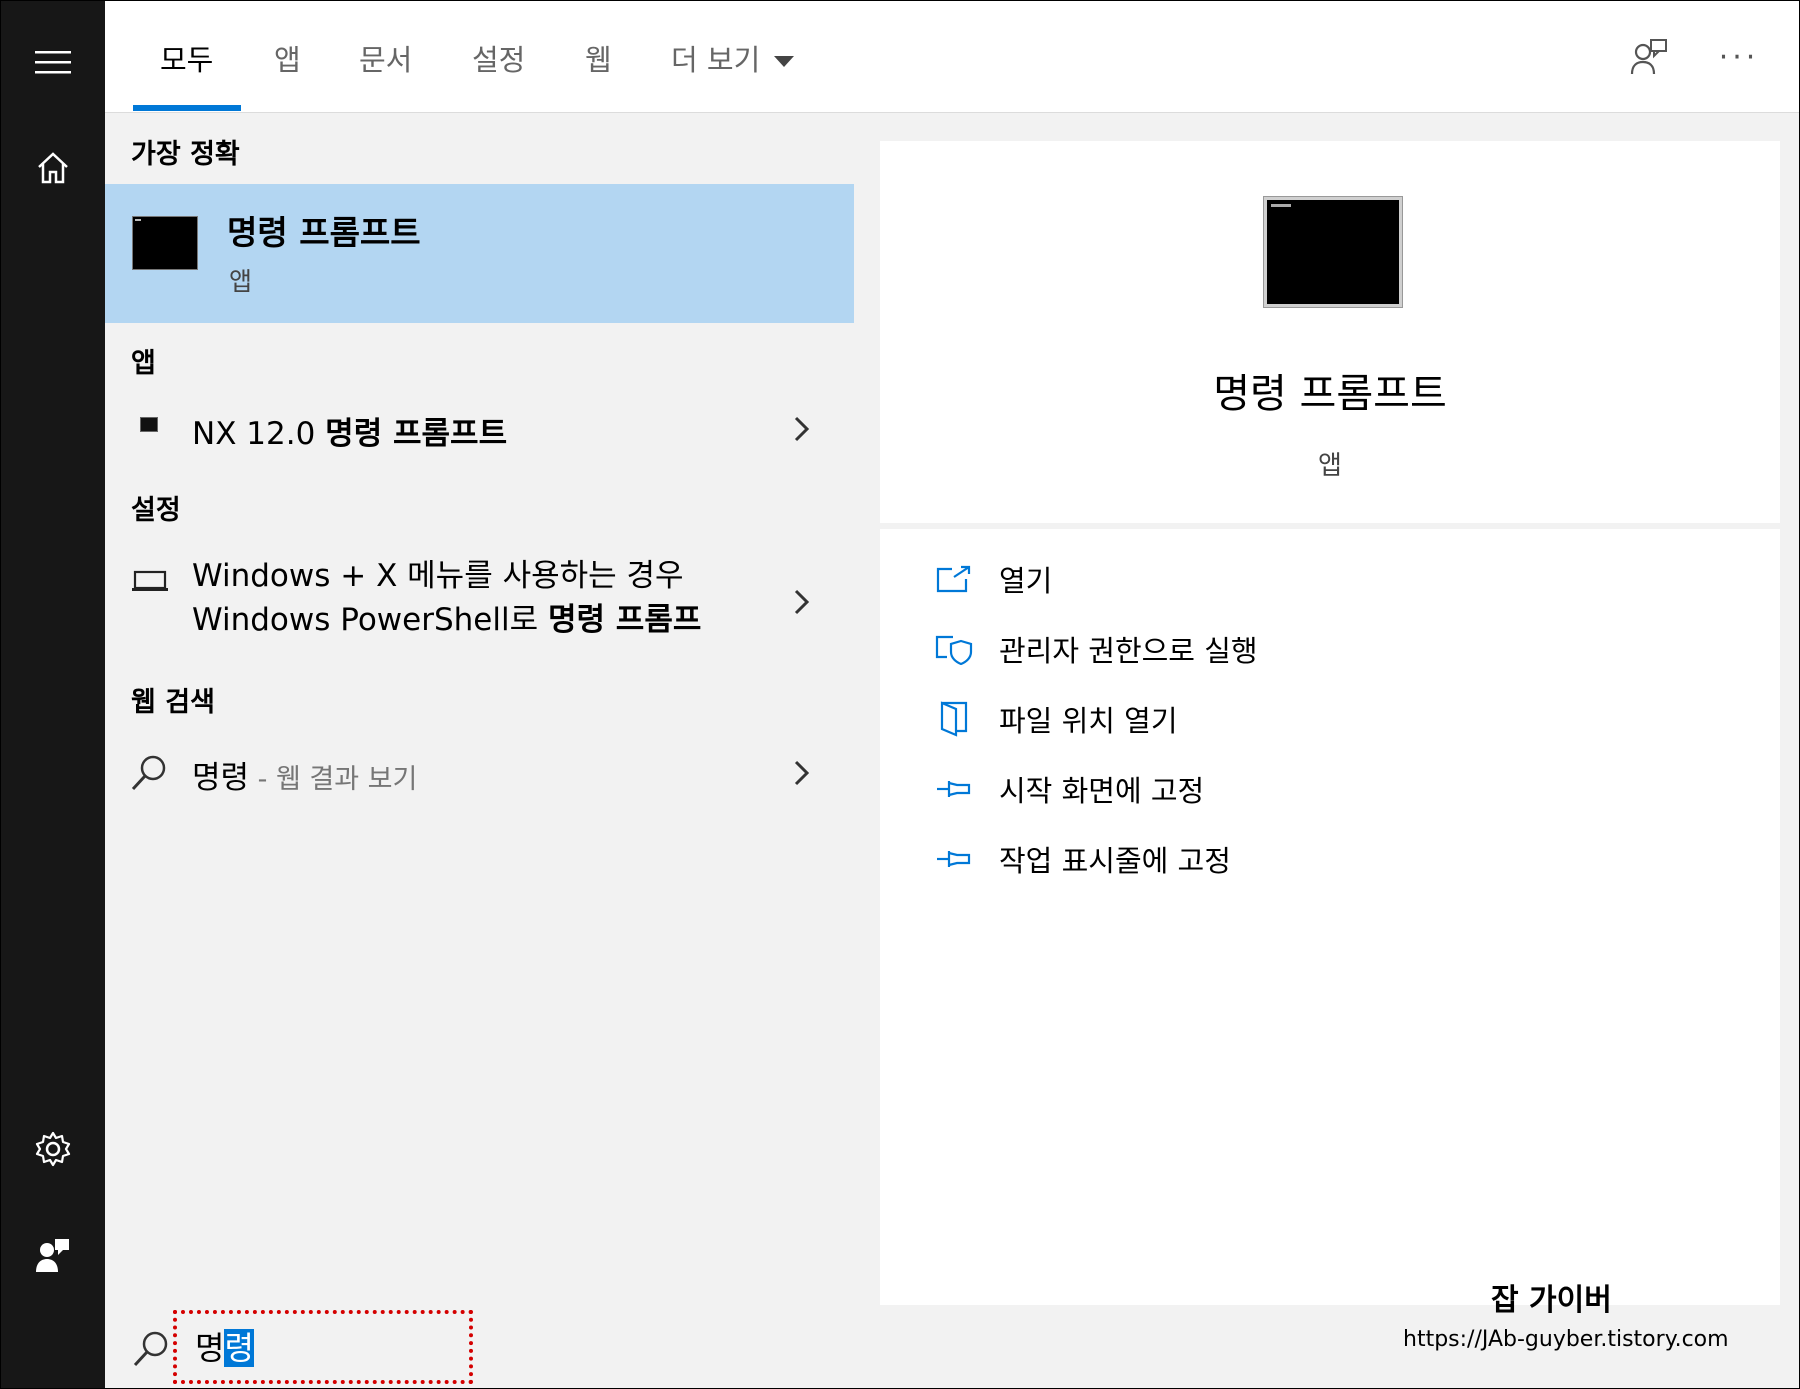 This screenshot has height=1389, width=1800. I want to click on admin-shield-icon, so click(954, 649).